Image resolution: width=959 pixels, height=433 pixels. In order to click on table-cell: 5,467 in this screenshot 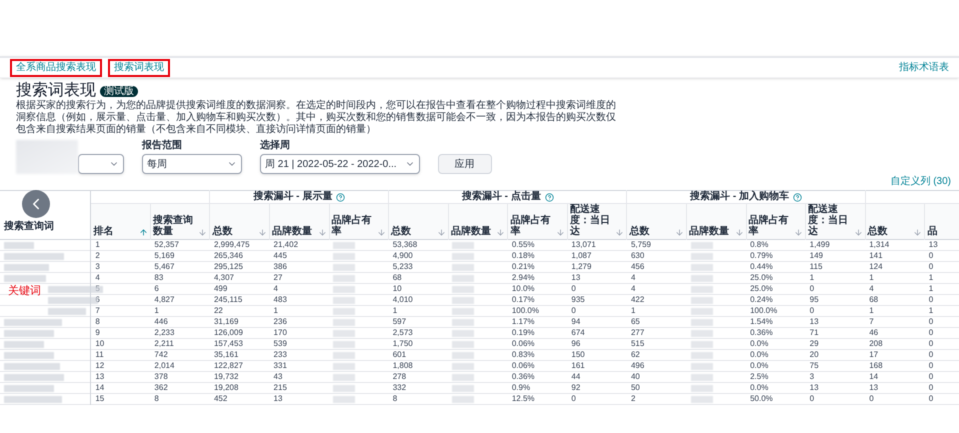, I will do `click(180, 267)`.